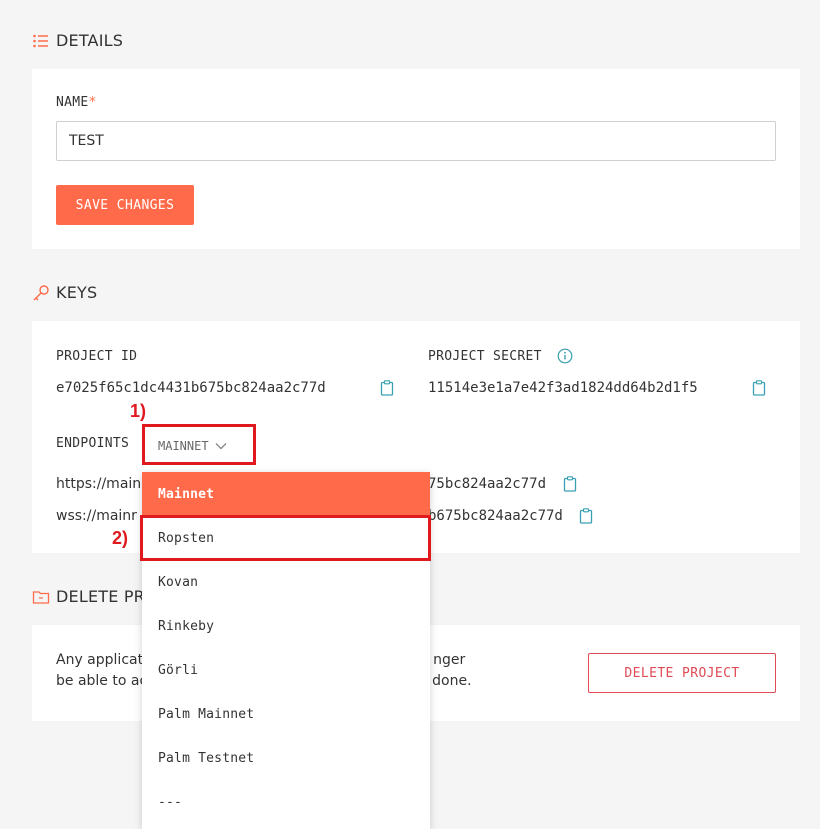  Describe the element at coordinates (41, 597) in the screenshot. I see `folder-icon` at that location.